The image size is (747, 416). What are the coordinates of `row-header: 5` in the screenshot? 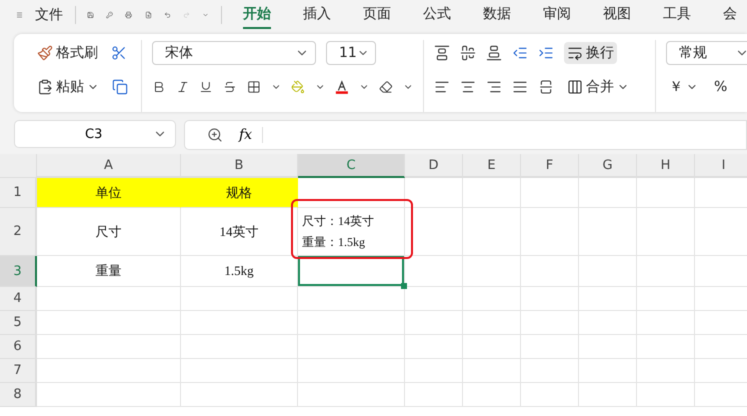 It's located at (18, 323).